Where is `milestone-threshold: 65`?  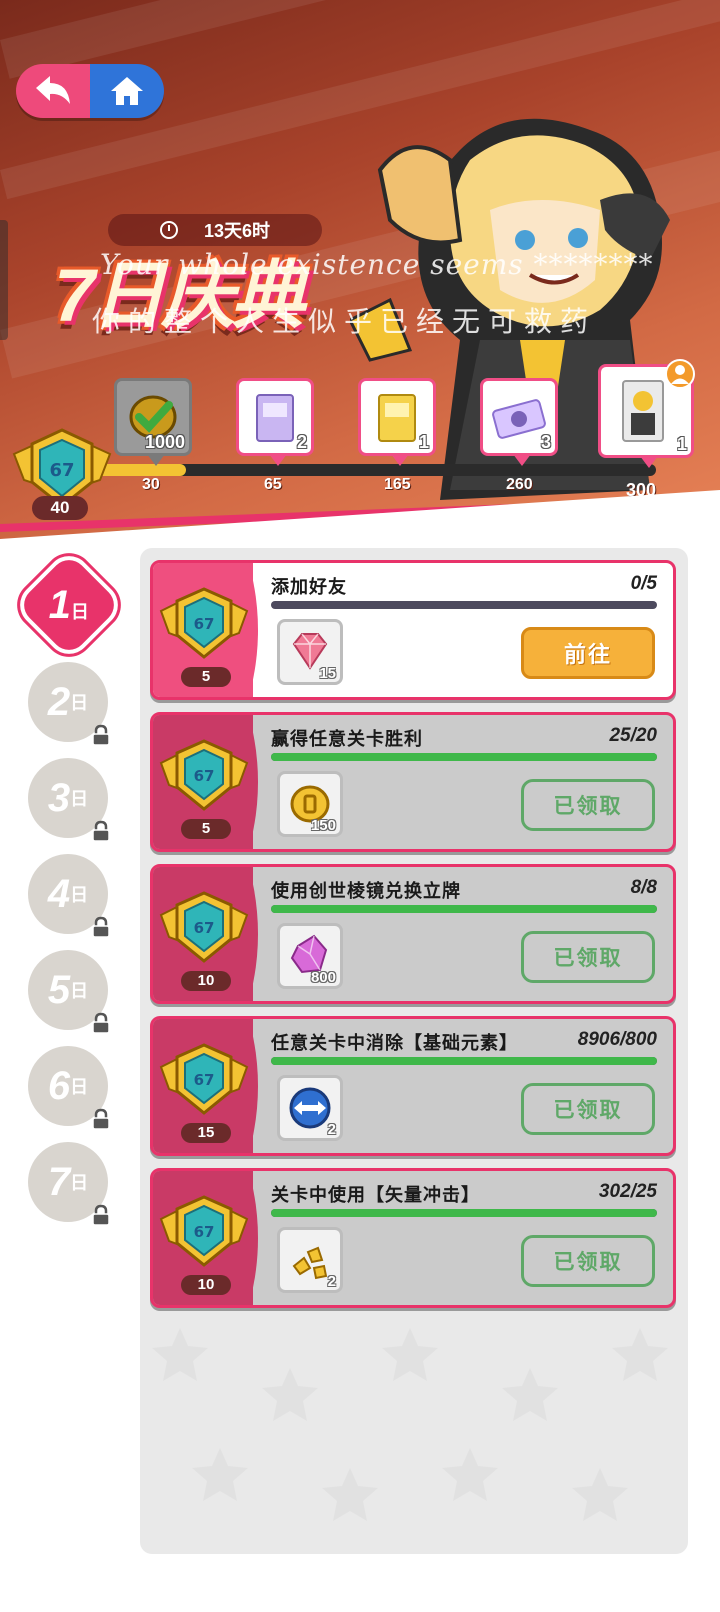
milestone-threshold: 65 is located at coordinates (273, 484).